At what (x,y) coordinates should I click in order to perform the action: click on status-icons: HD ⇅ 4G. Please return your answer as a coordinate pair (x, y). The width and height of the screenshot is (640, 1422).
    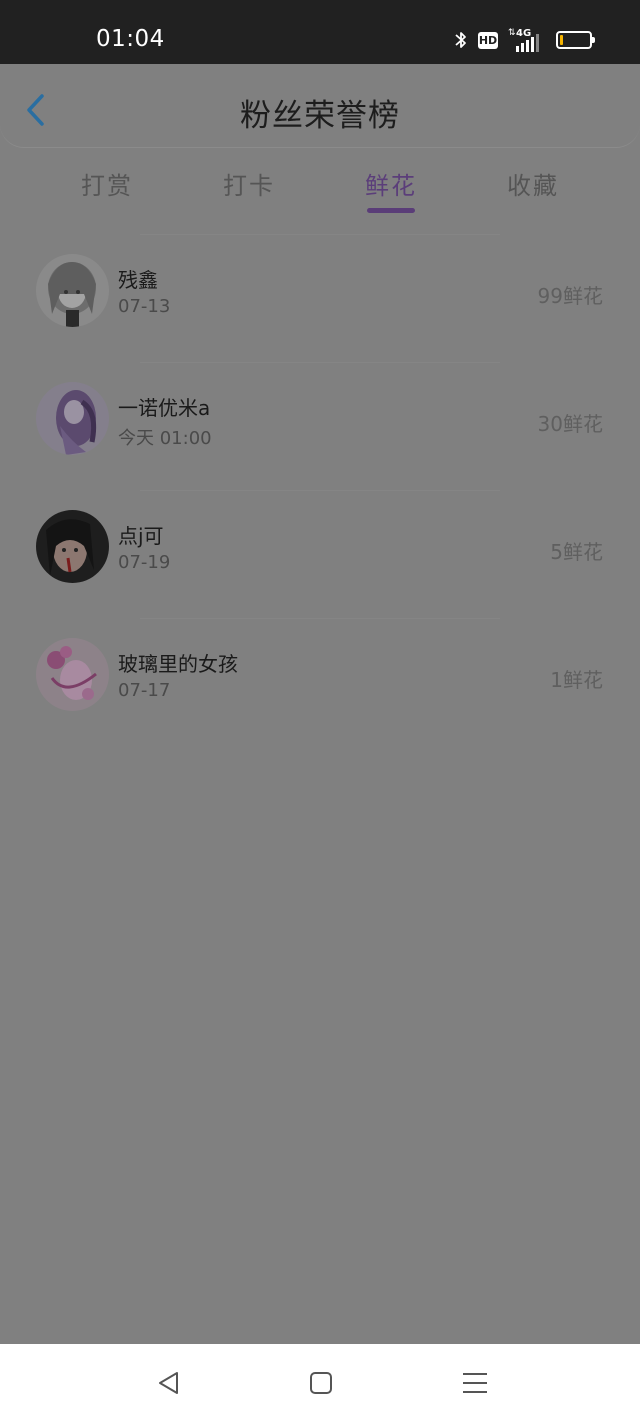
    Looking at the image, I should click on (524, 40).